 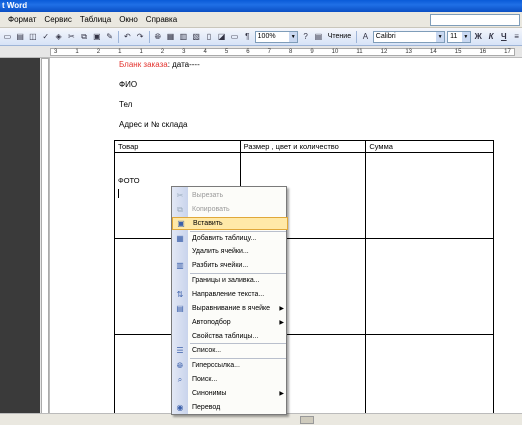 What do you see at coordinates (230, 322) in the screenshot?
I see `context-menu-item: Автоподбор ▶` at bounding box center [230, 322].